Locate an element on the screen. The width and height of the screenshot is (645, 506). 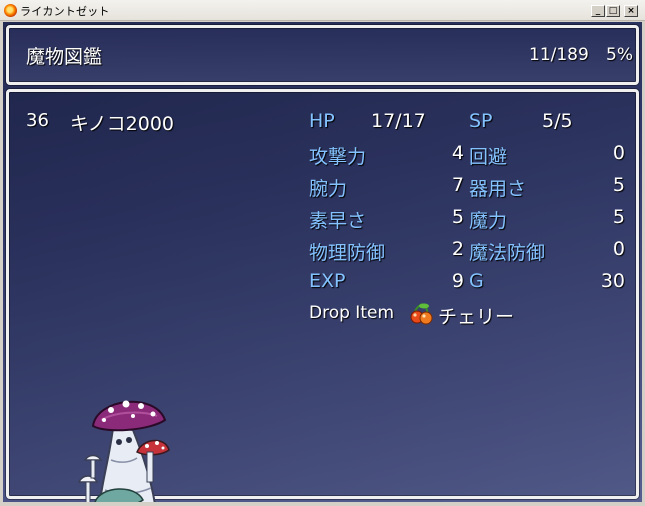
monster-number: 36 is located at coordinates (37, 120).